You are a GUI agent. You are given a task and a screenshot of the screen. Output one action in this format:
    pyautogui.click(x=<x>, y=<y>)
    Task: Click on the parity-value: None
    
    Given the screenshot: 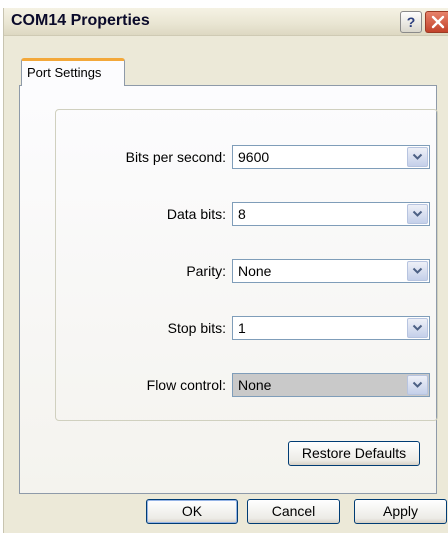 What is the action you would take?
    pyautogui.click(x=255, y=271)
    